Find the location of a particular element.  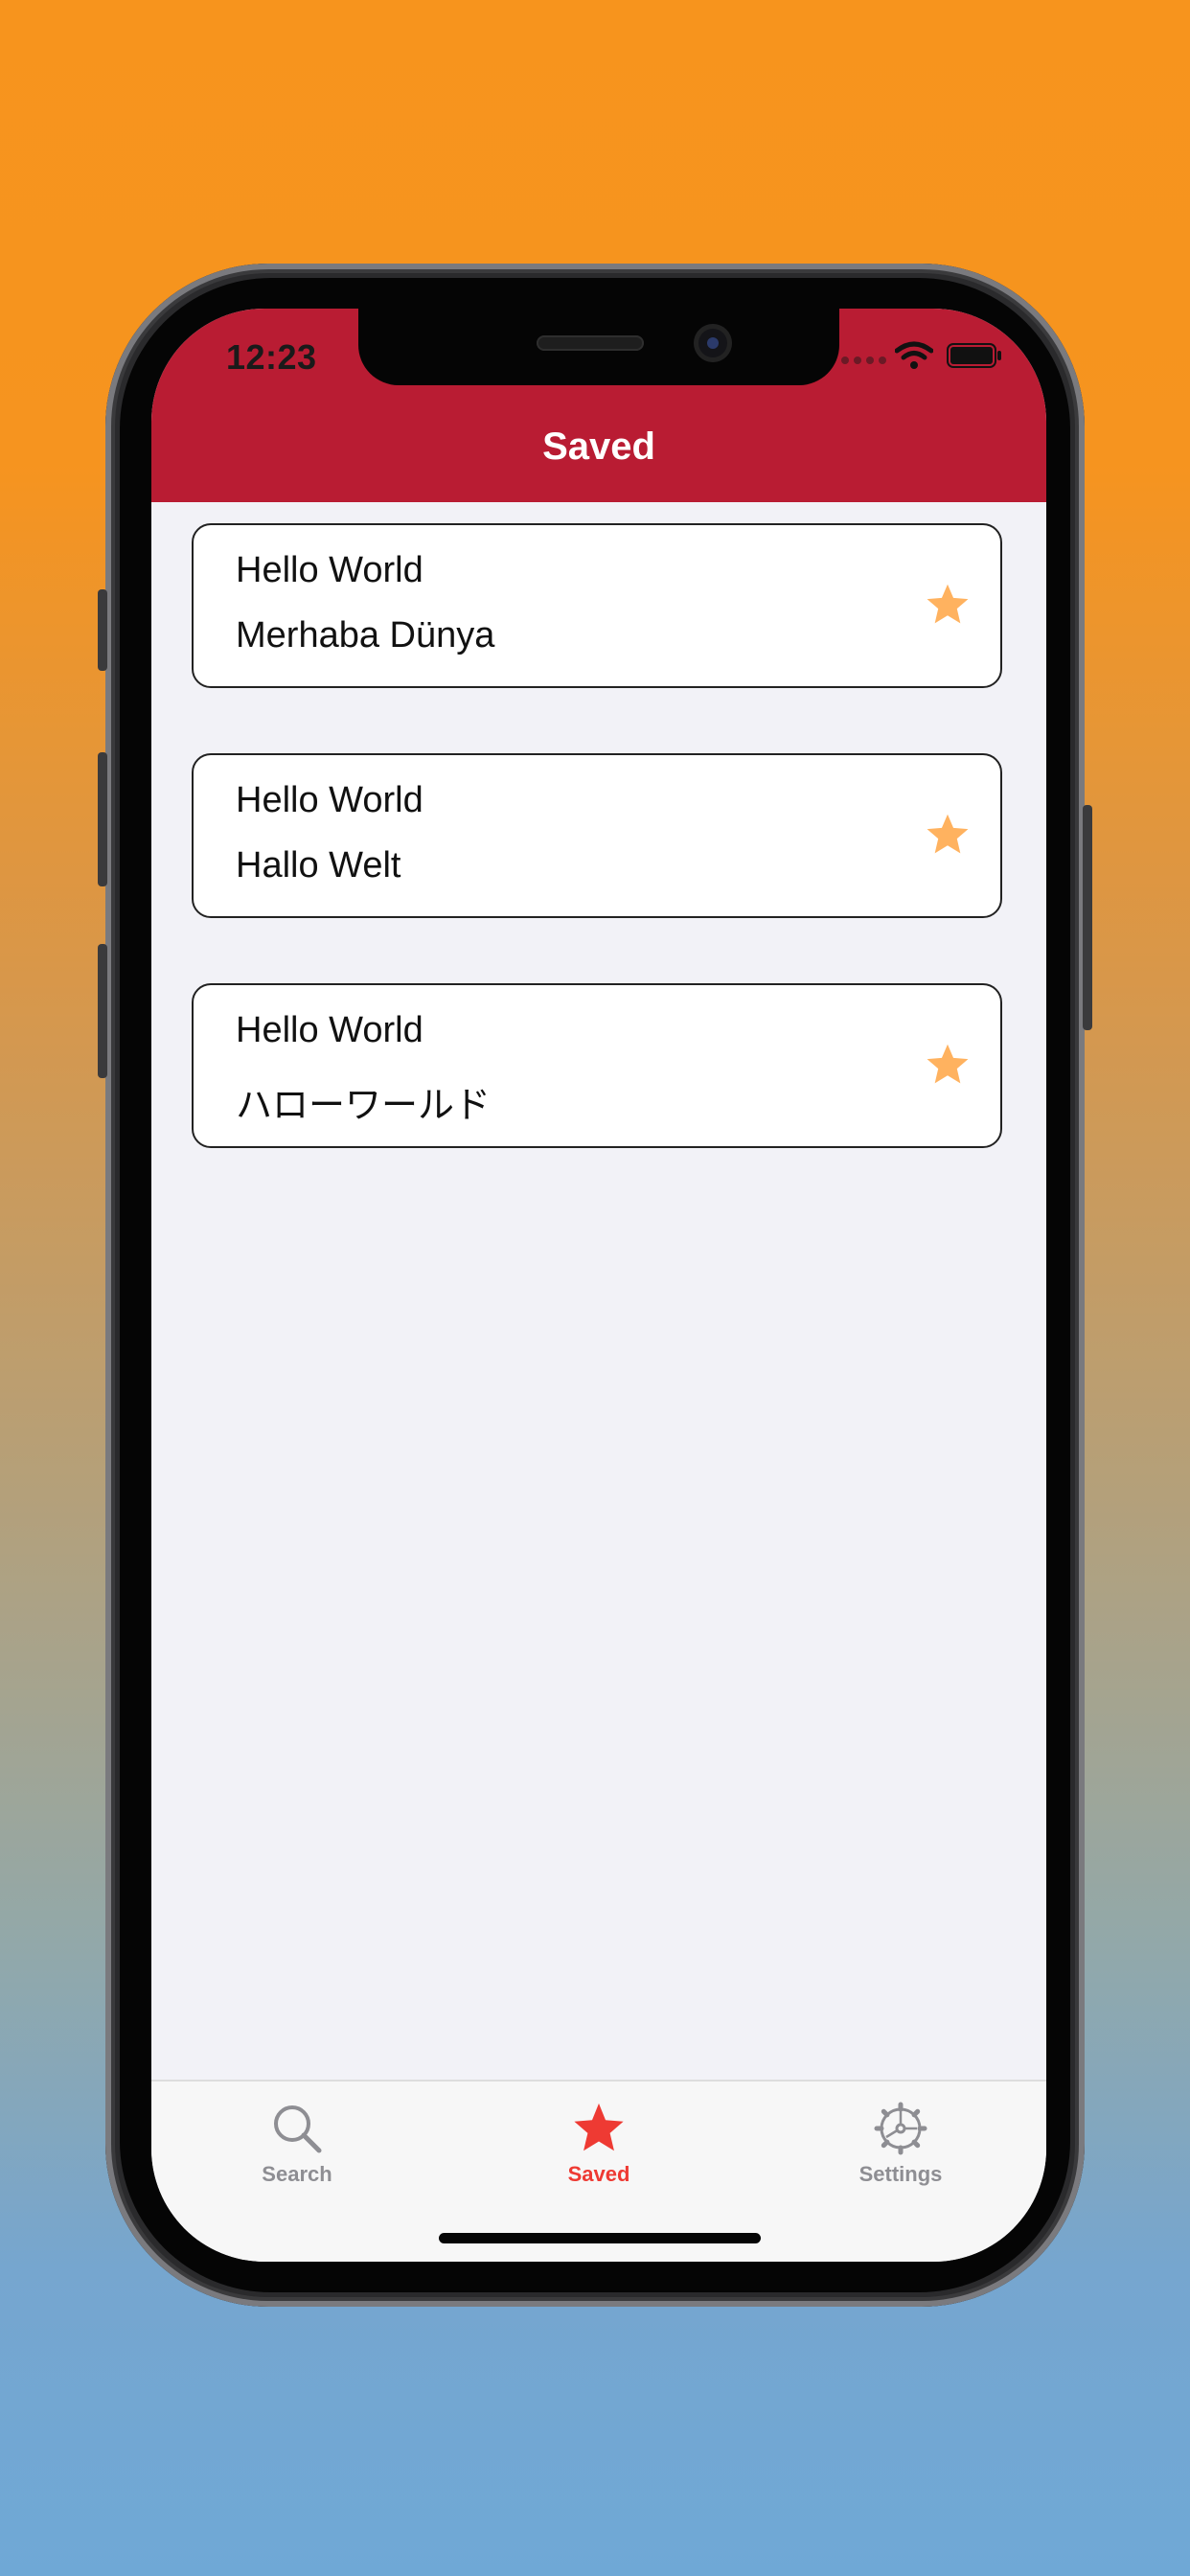

search-icon is located at coordinates (298, 2129).